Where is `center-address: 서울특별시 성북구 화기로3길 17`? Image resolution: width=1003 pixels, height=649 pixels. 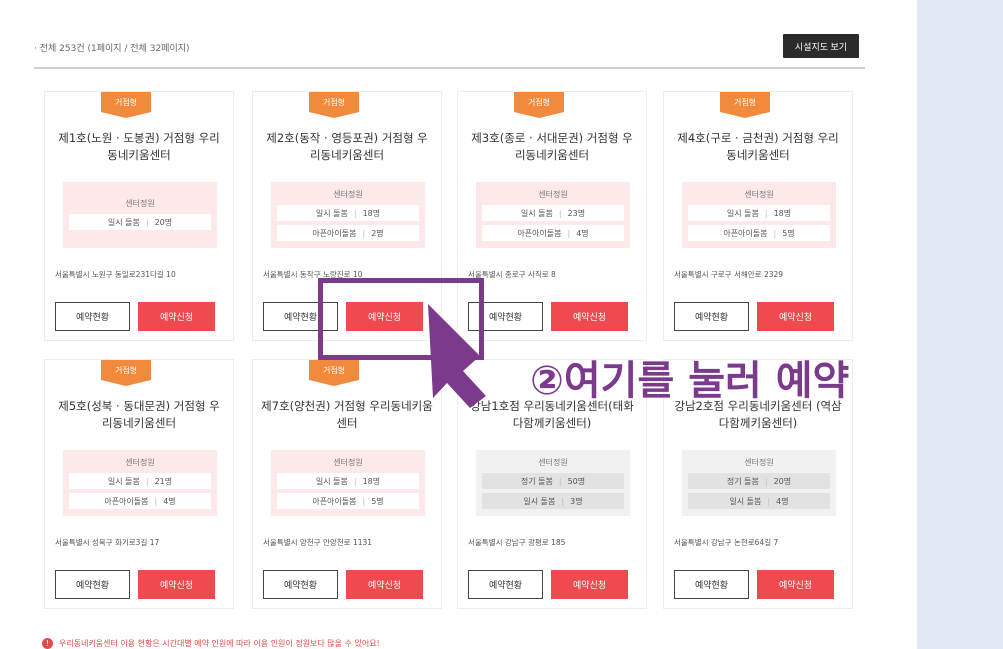 center-address: 서울특별시 성북구 화기로3길 17 is located at coordinates (107, 542).